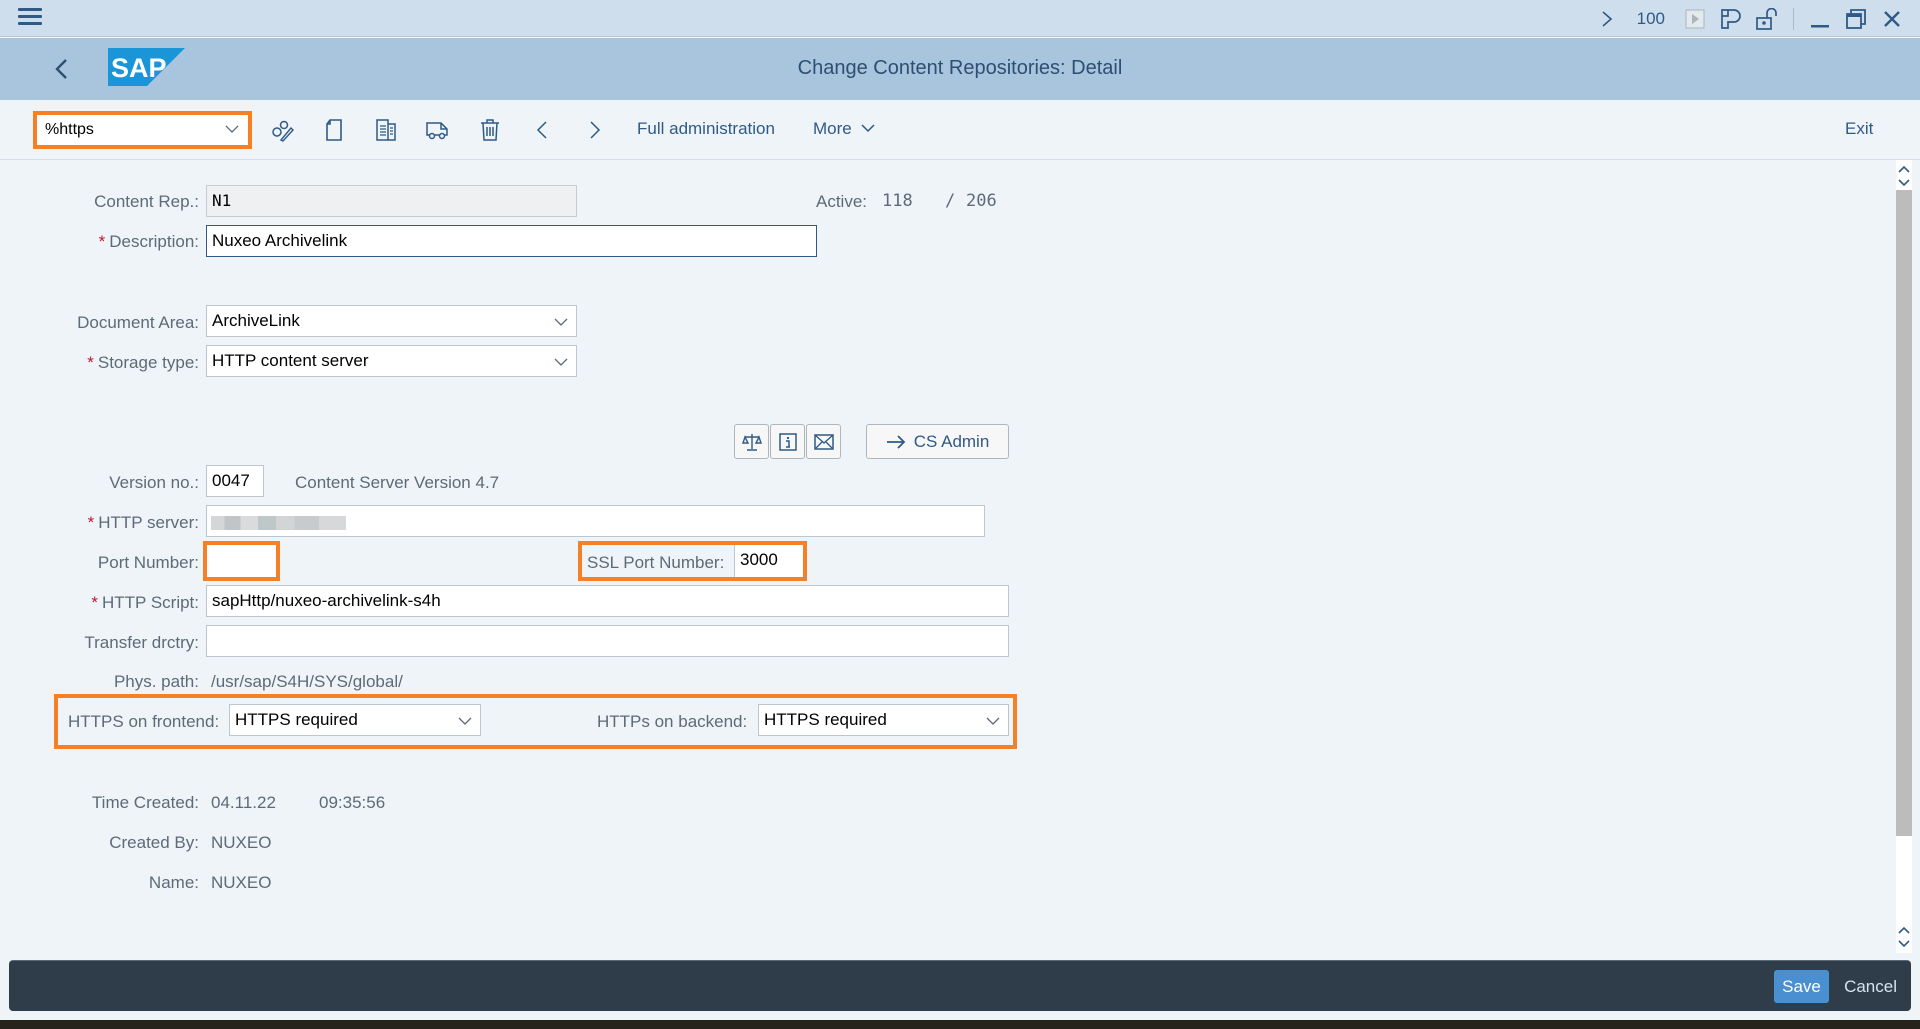 The width and height of the screenshot is (1920, 1029). I want to click on name-value: NUXEO, so click(241, 882).